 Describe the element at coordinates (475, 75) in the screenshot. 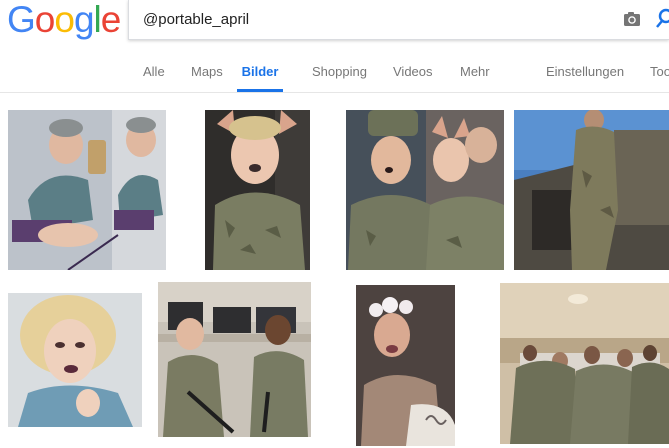

I see `tab-mehr: Mehr` at that location.